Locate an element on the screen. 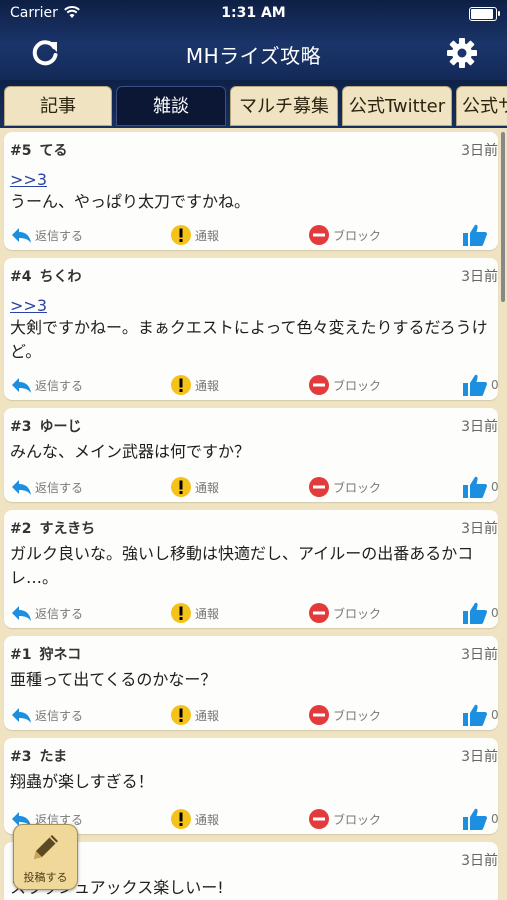 This screenshot has height=900, width=507. gear-icon is located at coordinates (462, 53).